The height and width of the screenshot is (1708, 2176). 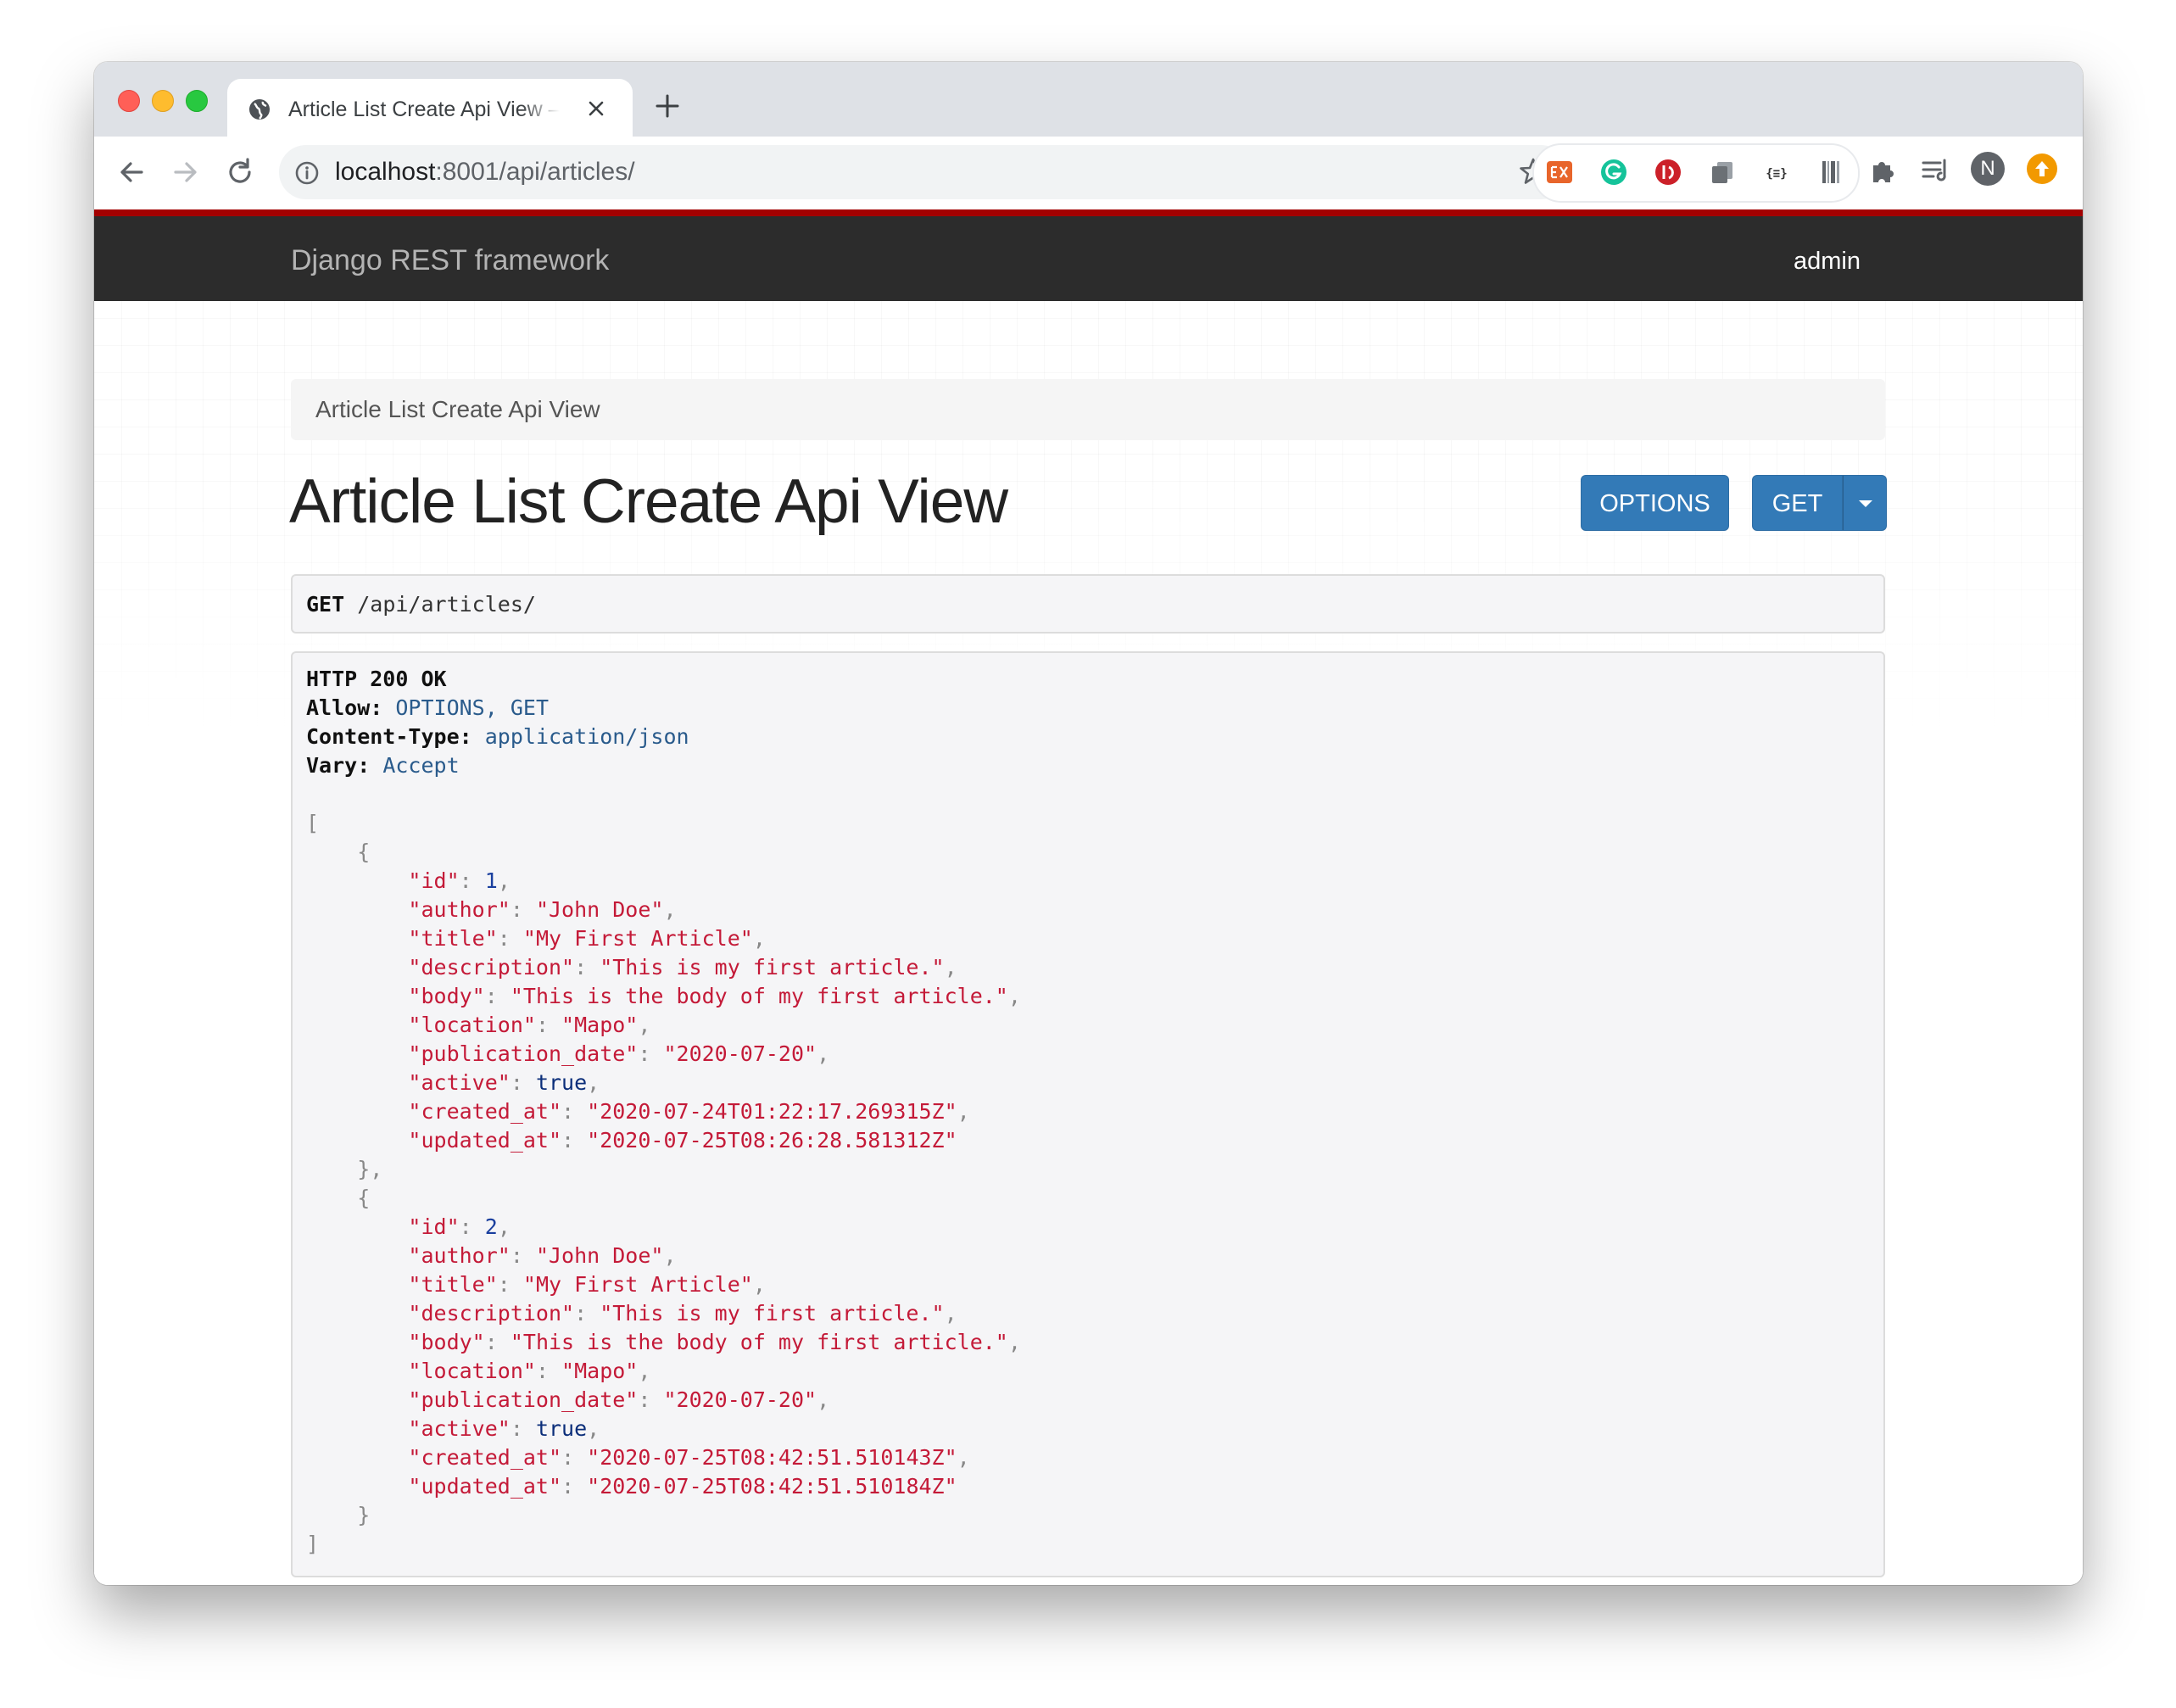 I want to click on address-bar: localhost:8001/api/articles/, so click(x=923, y=172).